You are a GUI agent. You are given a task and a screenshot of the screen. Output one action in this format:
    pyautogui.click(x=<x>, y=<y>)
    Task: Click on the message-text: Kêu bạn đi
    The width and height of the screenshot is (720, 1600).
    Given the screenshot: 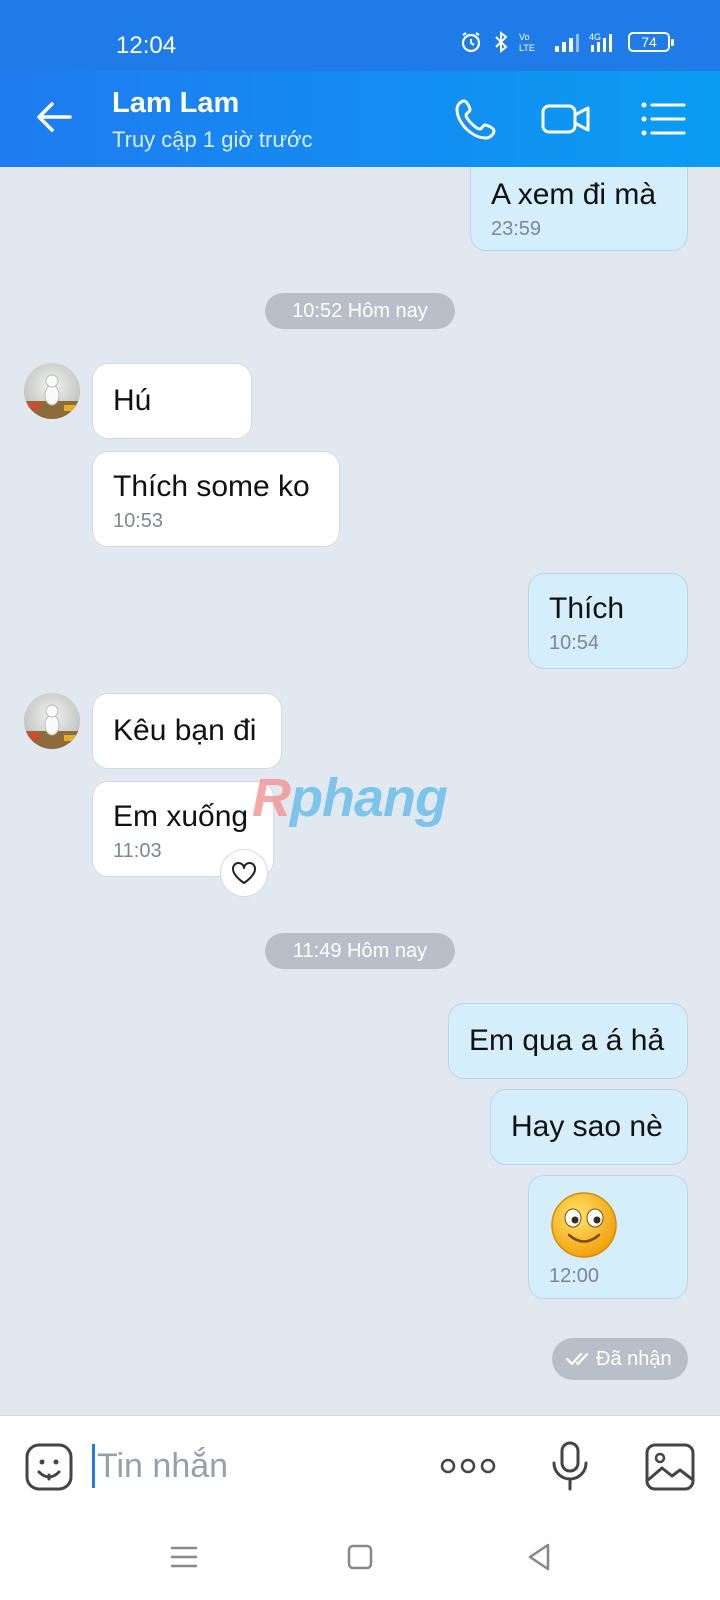 What is the action you would take?
    pyautogui.click(x=185, y=730)
    